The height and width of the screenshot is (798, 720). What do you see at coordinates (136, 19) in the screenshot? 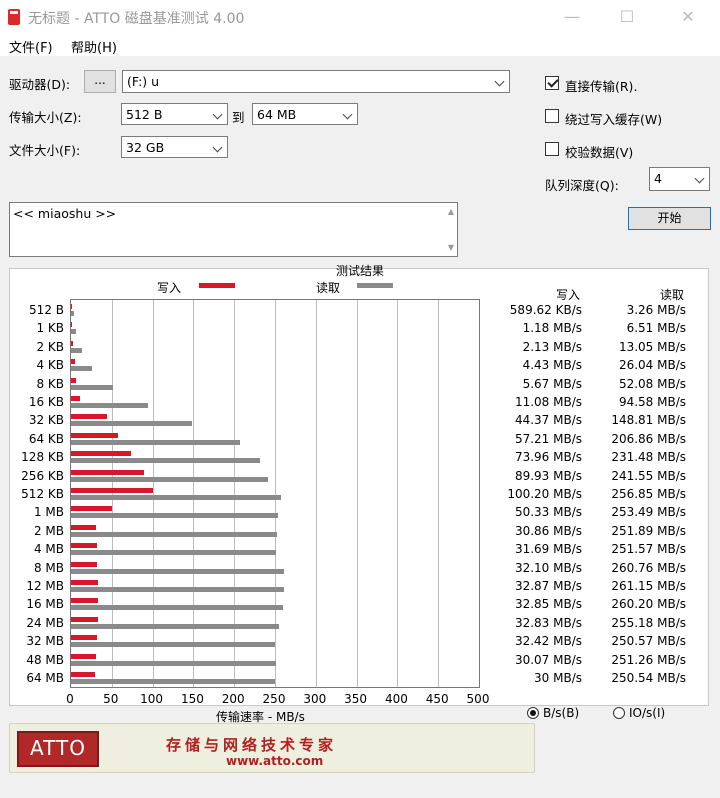
I see `window-title: 无标题 - ATTO 磁盘基准测试 4.00` at bounding box center [136, 19].